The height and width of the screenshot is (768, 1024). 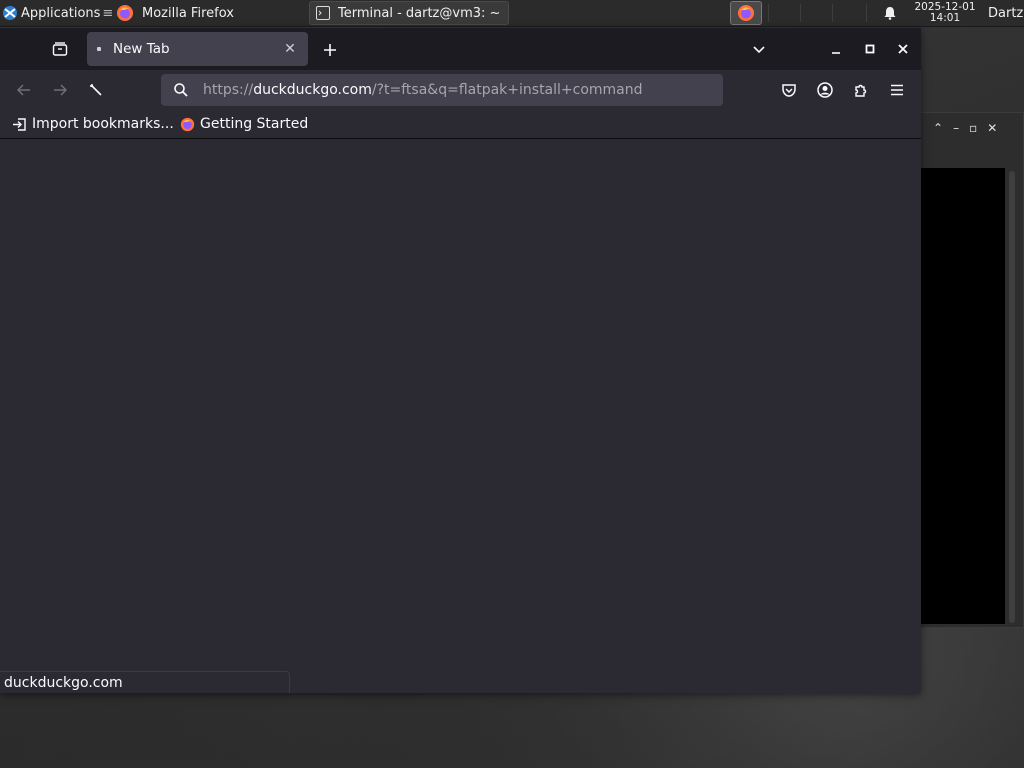 I want to click on pocket-icon, so click(x=789, y=90).